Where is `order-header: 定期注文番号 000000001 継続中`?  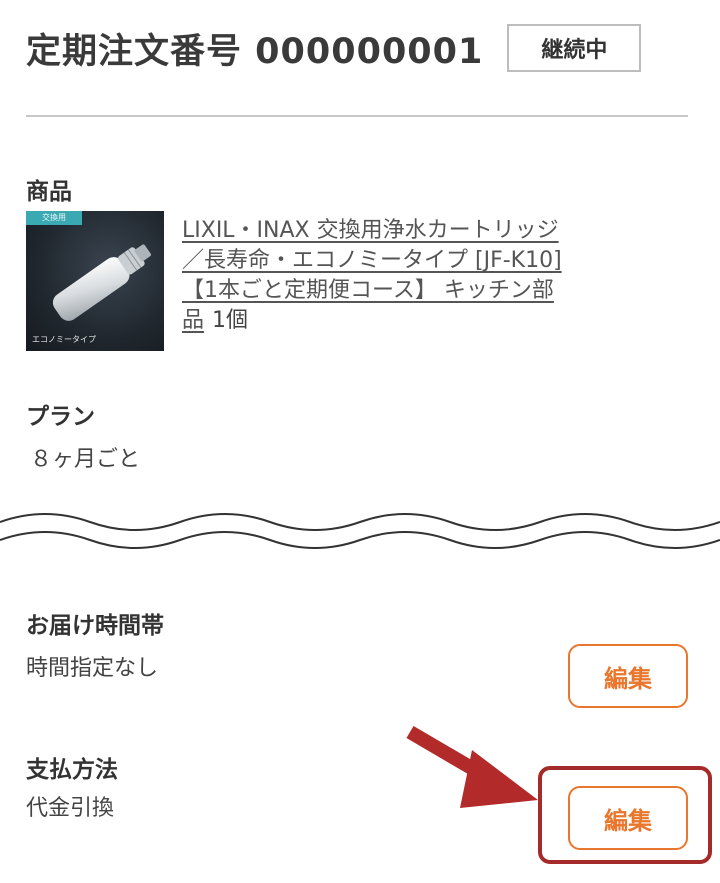
order-header: 定期注文番号 000000001 継続中 is located at coordinates (334, 48).